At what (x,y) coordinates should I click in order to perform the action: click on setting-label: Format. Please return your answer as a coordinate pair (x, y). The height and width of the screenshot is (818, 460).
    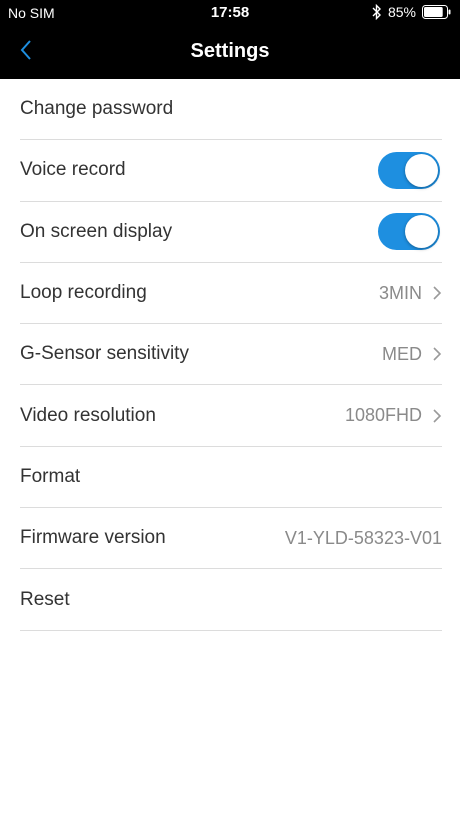
    Looking at the image, I should click on (50, 476).